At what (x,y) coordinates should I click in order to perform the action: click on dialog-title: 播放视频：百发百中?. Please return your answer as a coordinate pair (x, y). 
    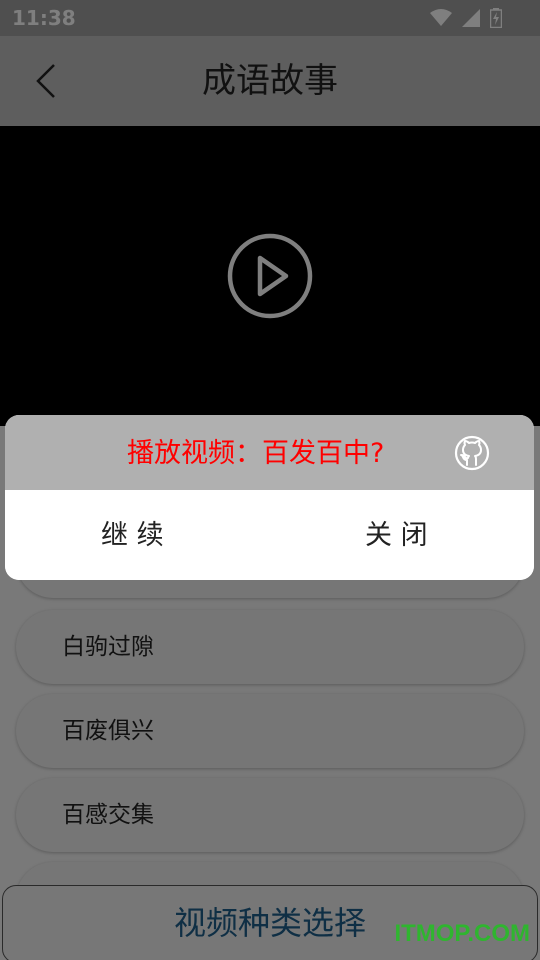
    Looking at the image, I should click on (256, 453).